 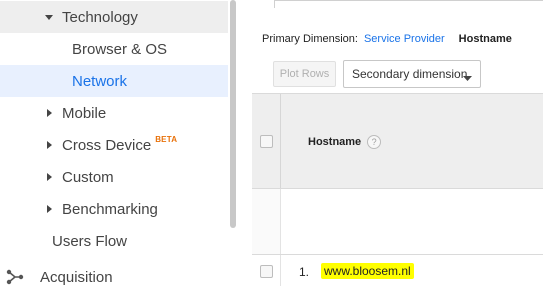 What do you see at coordinates (467, 78) in the screenshot?
I see `chevron-down-icon` at bounding box center [467, 78].